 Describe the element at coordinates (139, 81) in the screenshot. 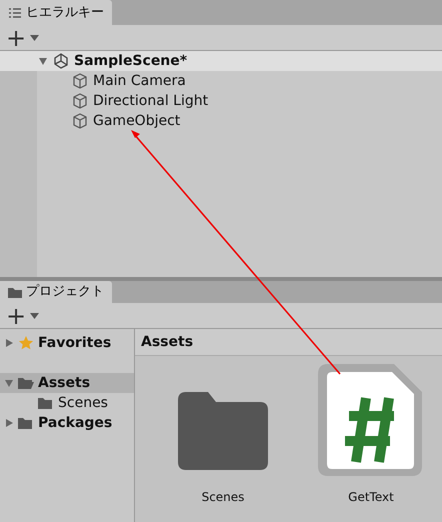

I see `hierarchy-item: Main Camera` at that location.